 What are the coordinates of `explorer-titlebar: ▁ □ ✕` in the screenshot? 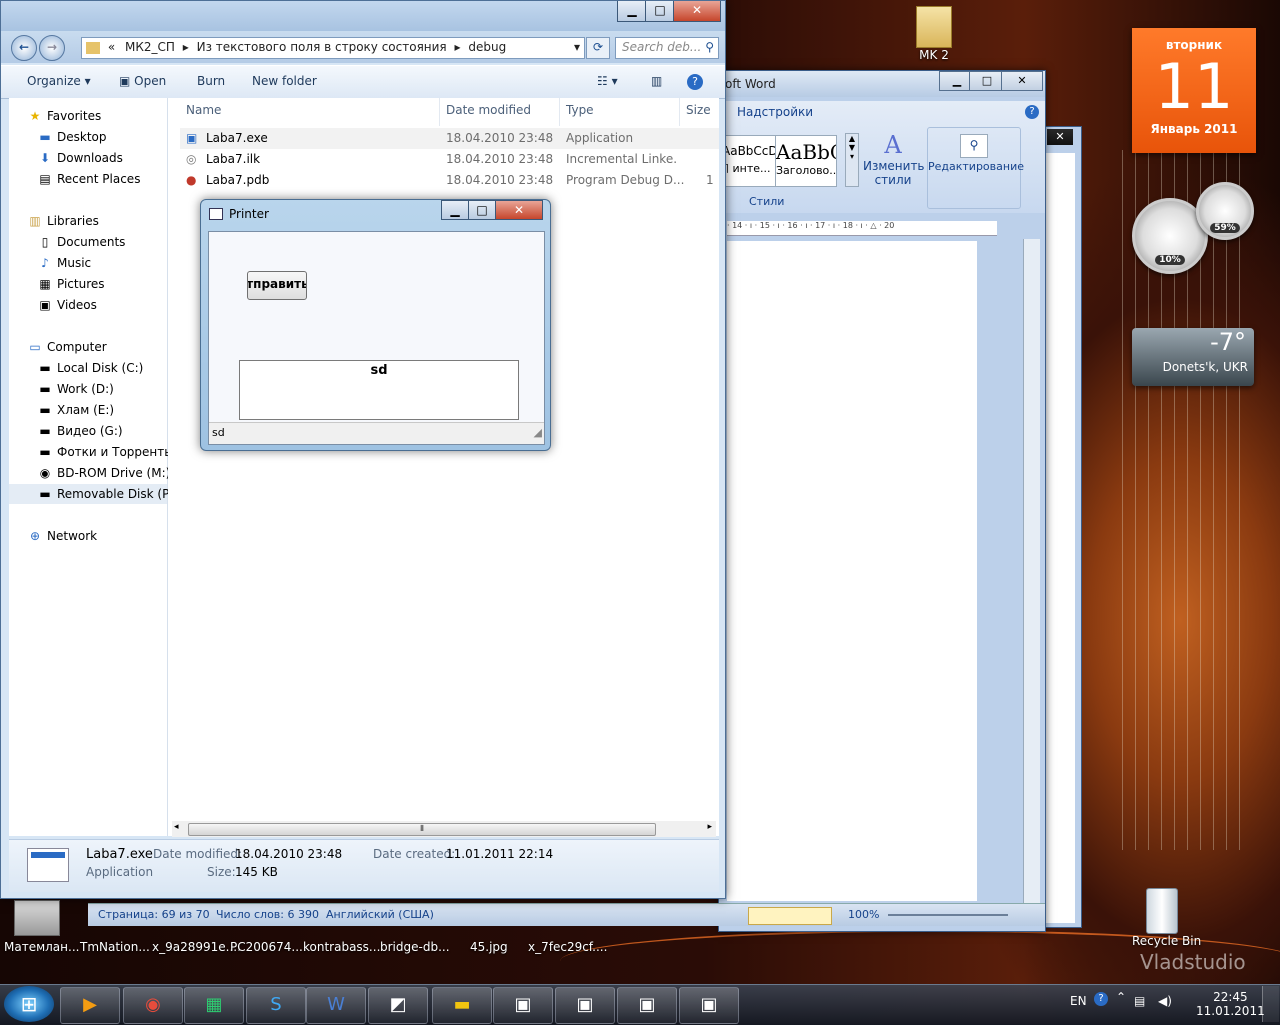 It's located at (363, 16).